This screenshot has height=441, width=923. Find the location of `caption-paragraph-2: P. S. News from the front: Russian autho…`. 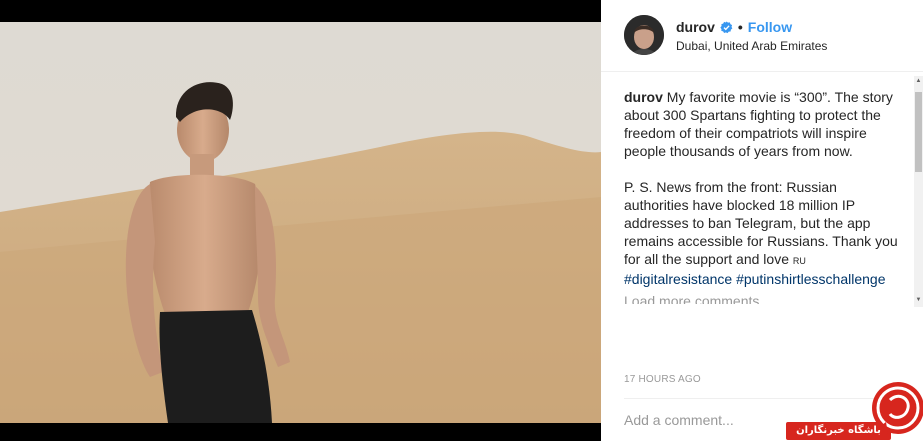

caption-paragraph-2: P. S. News from the front: Russian autho… is located at coordinates (761, 233).